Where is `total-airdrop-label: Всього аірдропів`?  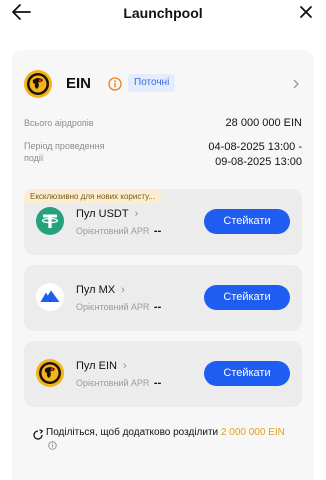
total-airdrop-label: Всього аірдропів is located at coordinates (59, 123).